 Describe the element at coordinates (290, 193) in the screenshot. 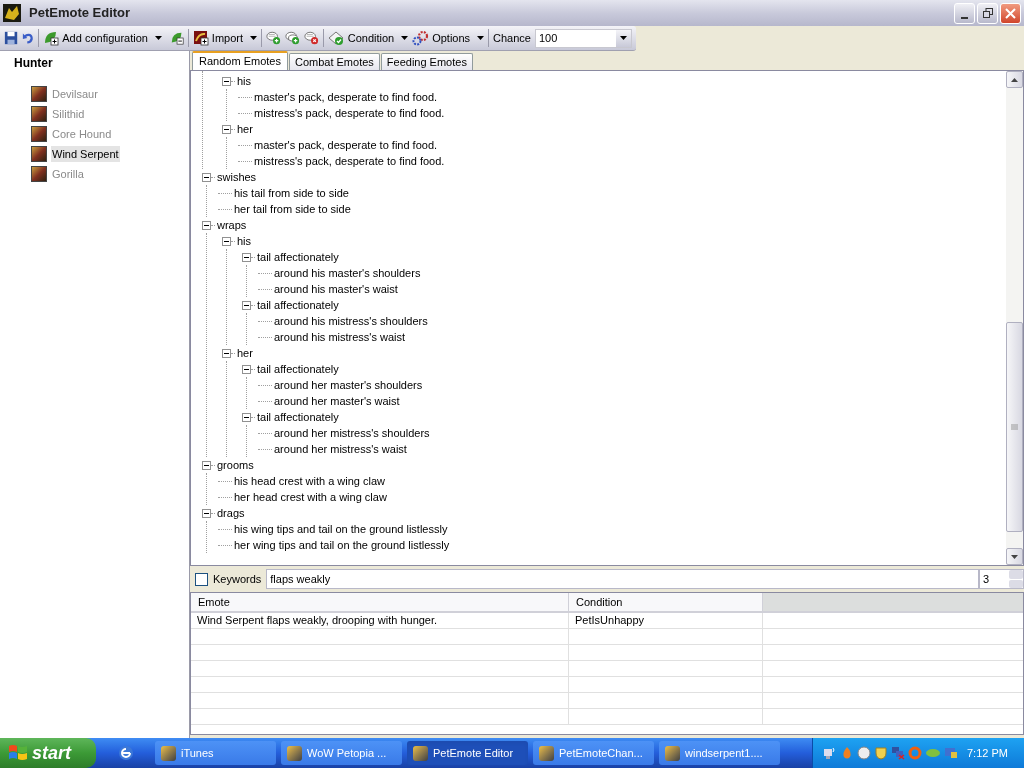

I see `tree-item: his tail from side to side` at that location.